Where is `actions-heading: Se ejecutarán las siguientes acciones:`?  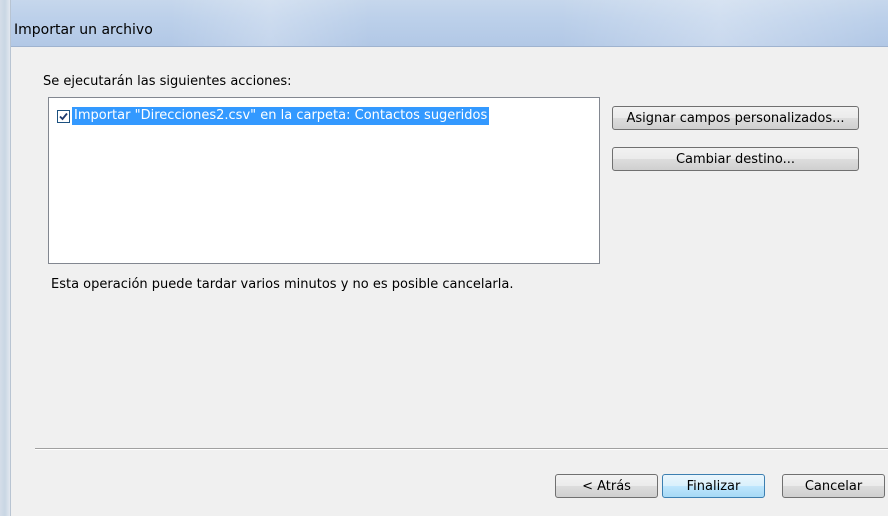 actions-heading: Se ejecutarán las siguientes acciones: is located at coordinates (167, 81).